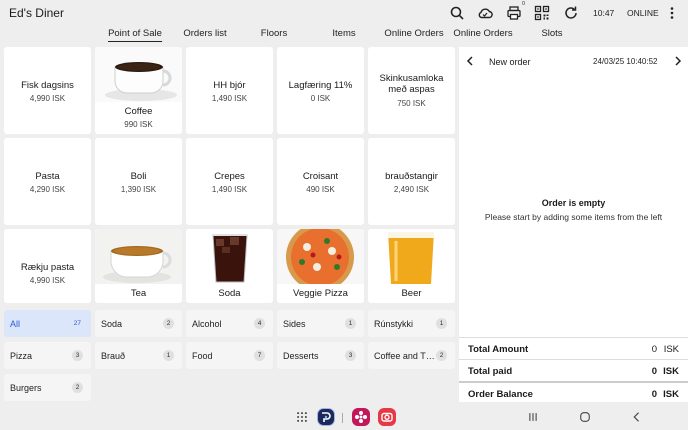  Describe the element at coordinates (47, 355) in the screenshot. I see `category-pizza: Pizza 3` at that location.